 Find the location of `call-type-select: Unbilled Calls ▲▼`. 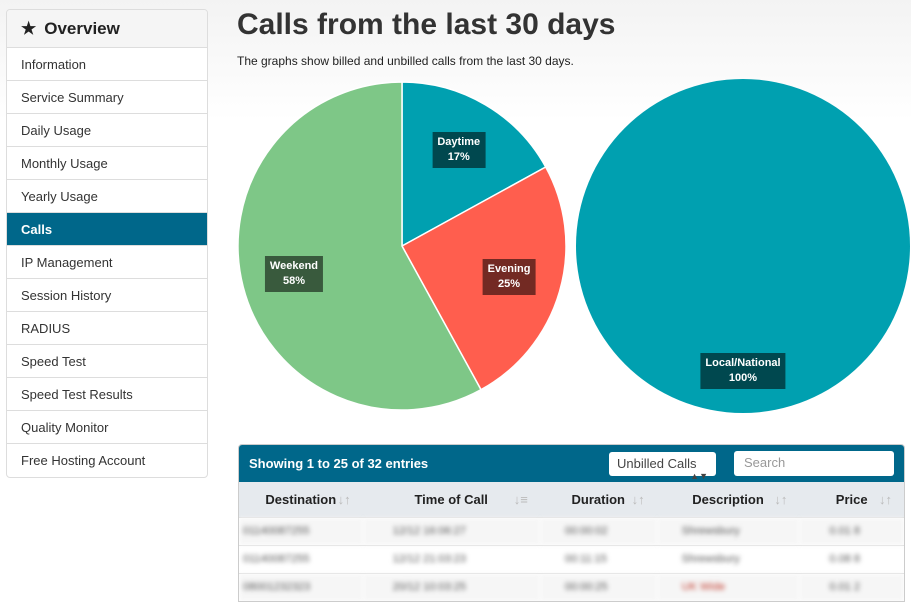

call-type-select: Unbilled Calls ▲▼ is located at coordinates (662, 466).